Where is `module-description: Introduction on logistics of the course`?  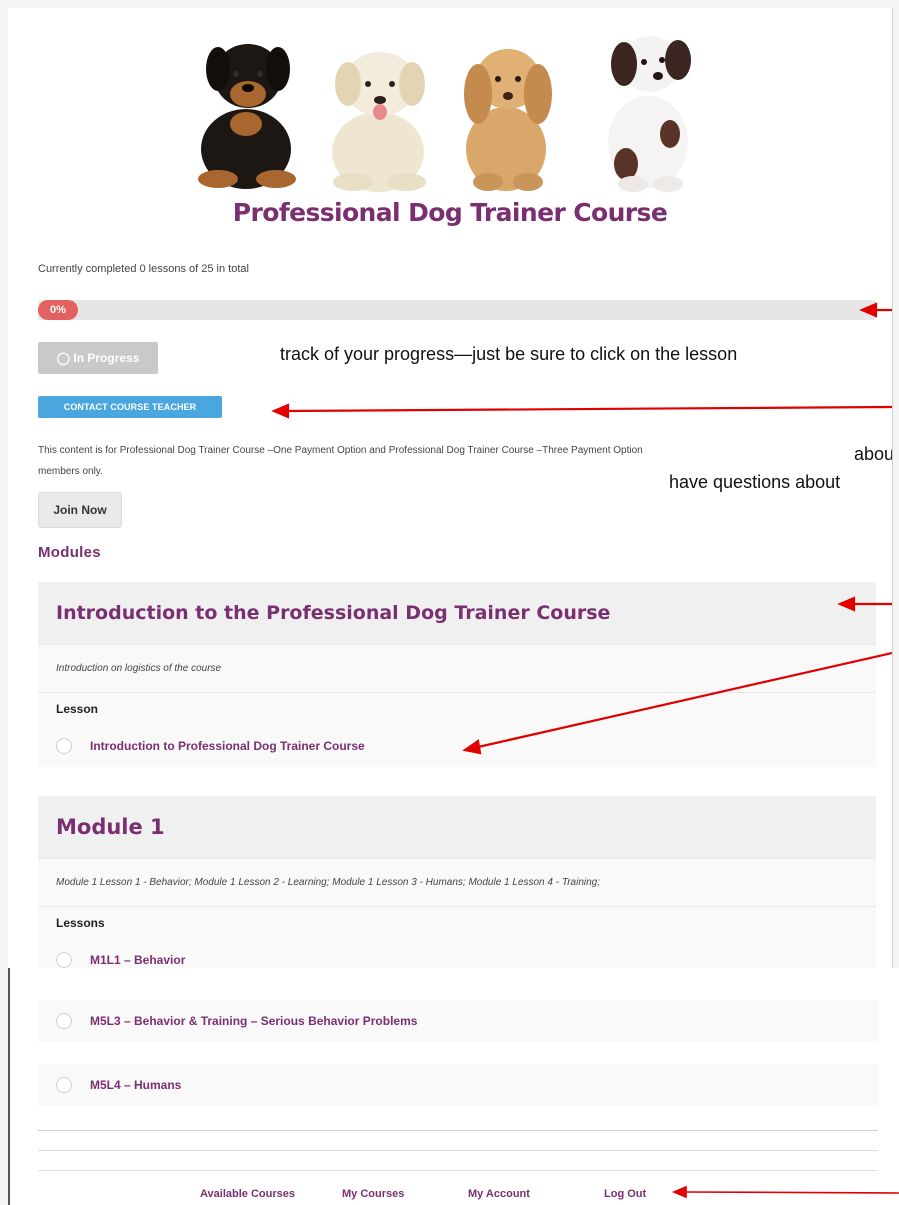
module-description: Introduction on logistics of the course is located at coordinates (139, 668).